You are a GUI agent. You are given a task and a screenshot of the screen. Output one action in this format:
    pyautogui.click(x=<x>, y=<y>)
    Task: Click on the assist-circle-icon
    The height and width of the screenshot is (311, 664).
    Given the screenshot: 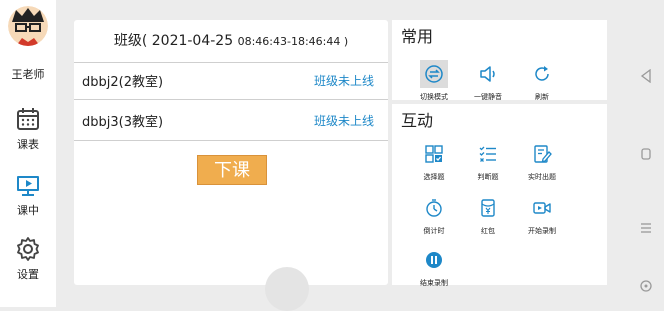 What is the action you would take?
    pyautogui.click(x=646, y=286)
    